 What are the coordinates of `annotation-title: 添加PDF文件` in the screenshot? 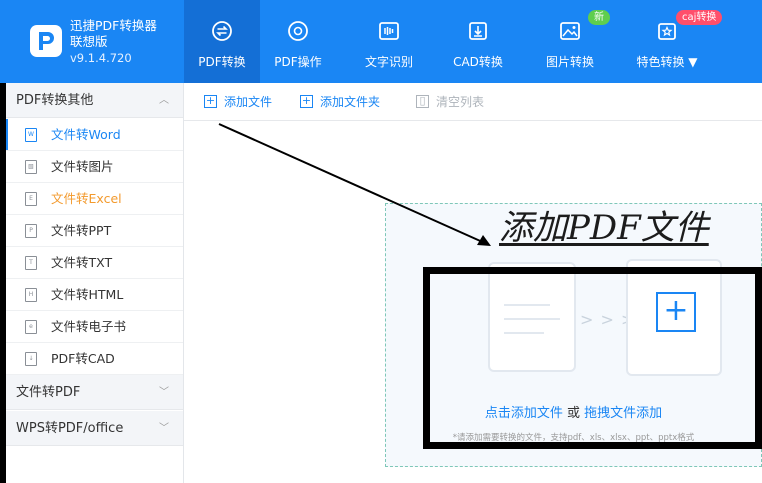 It's located at (604, 228).